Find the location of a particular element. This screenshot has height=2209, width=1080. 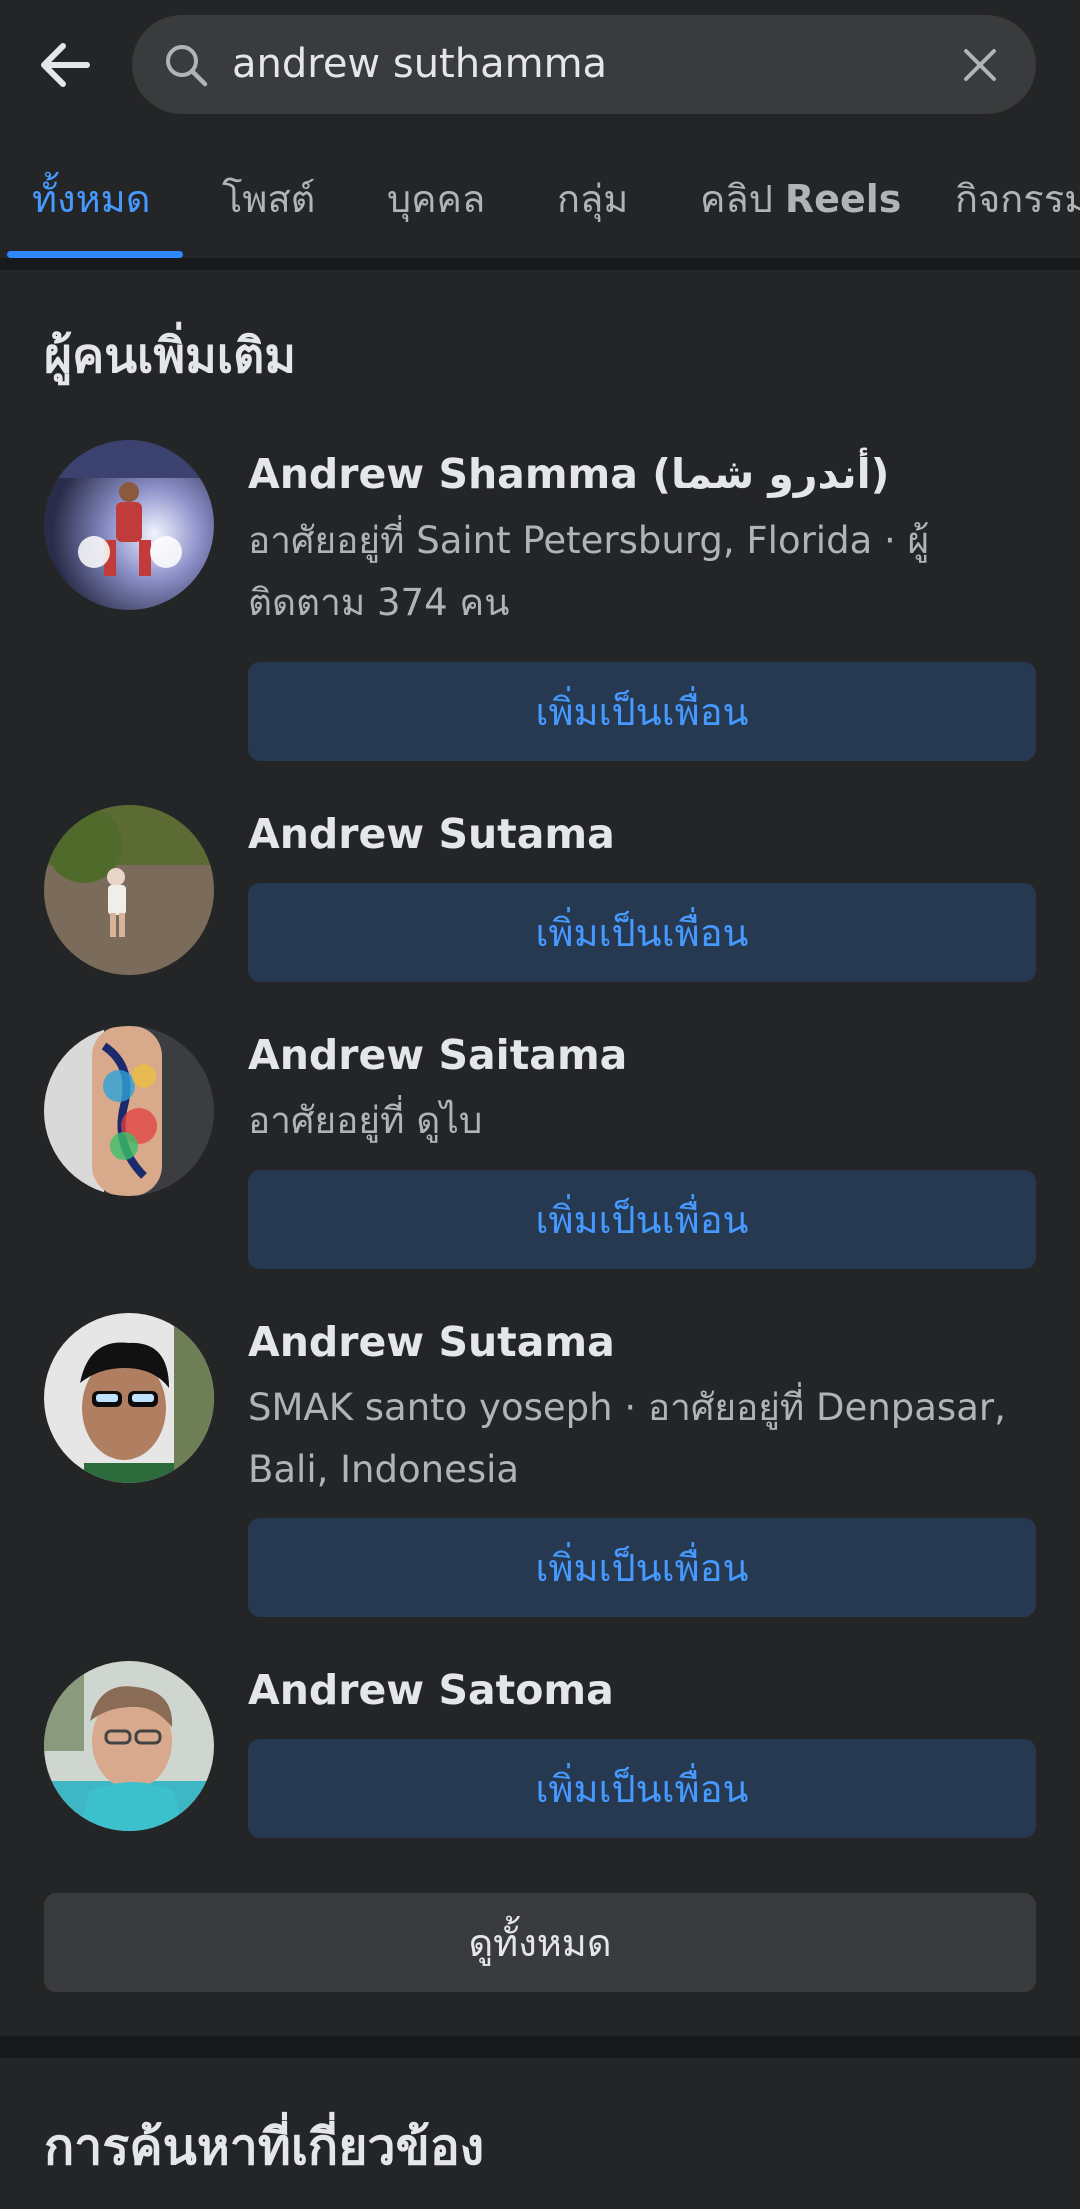

tab-all: ทั้งหมด is located at coordinates (91, 194).